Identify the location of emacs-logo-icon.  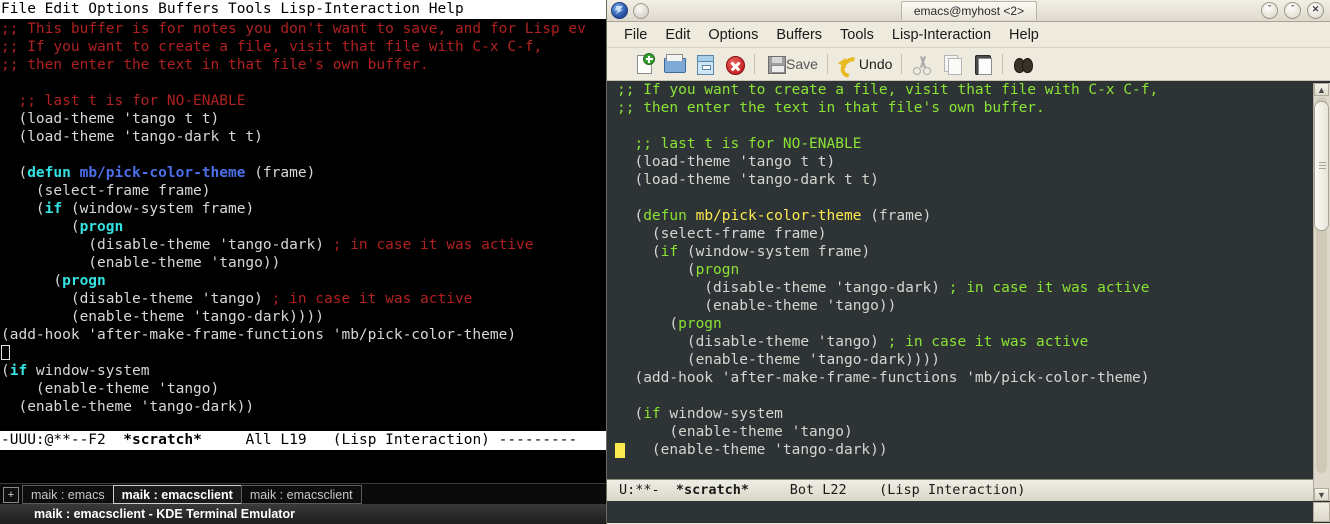
(619, 10).